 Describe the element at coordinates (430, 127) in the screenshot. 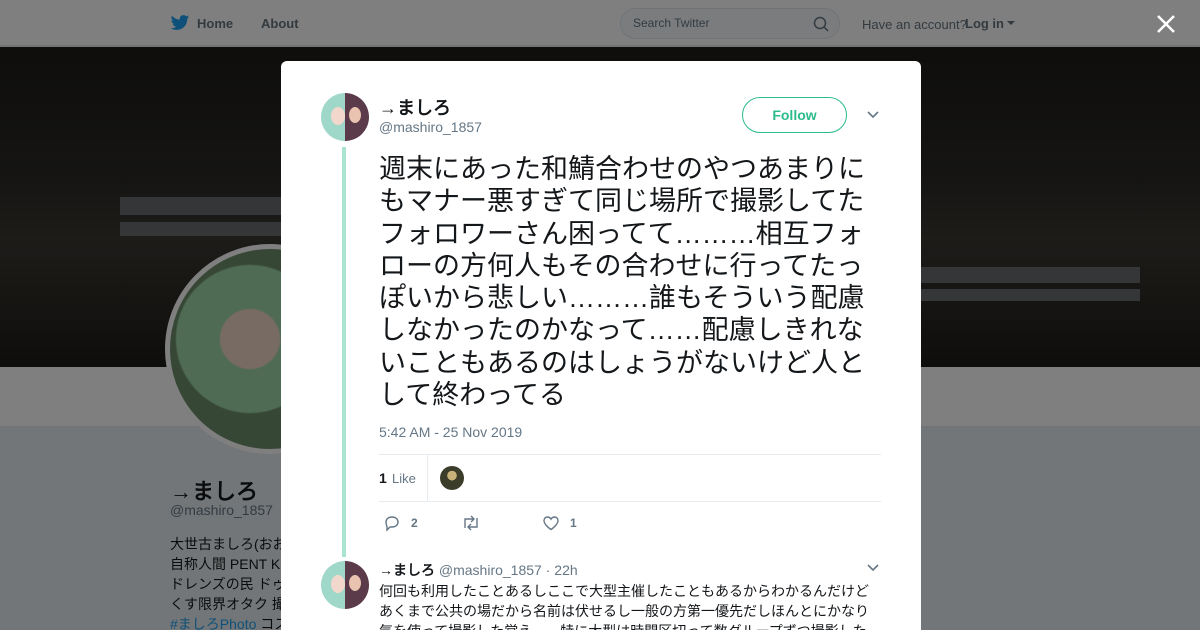

I see `author-handle: @mashiro_1857` at that location.